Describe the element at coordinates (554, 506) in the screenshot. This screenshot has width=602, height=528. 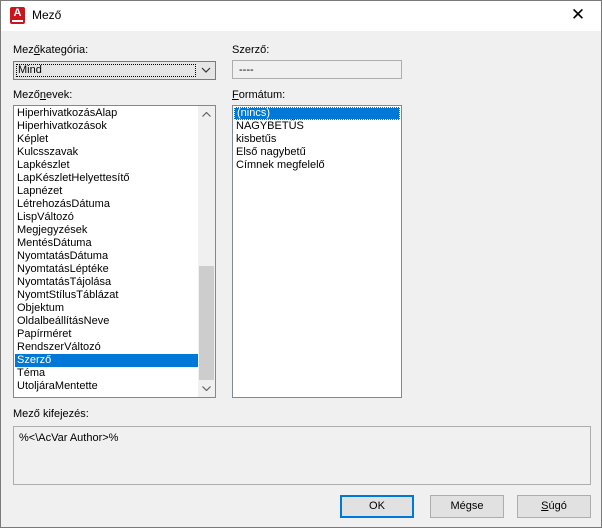
I see `help-button: Súgó` at that location.